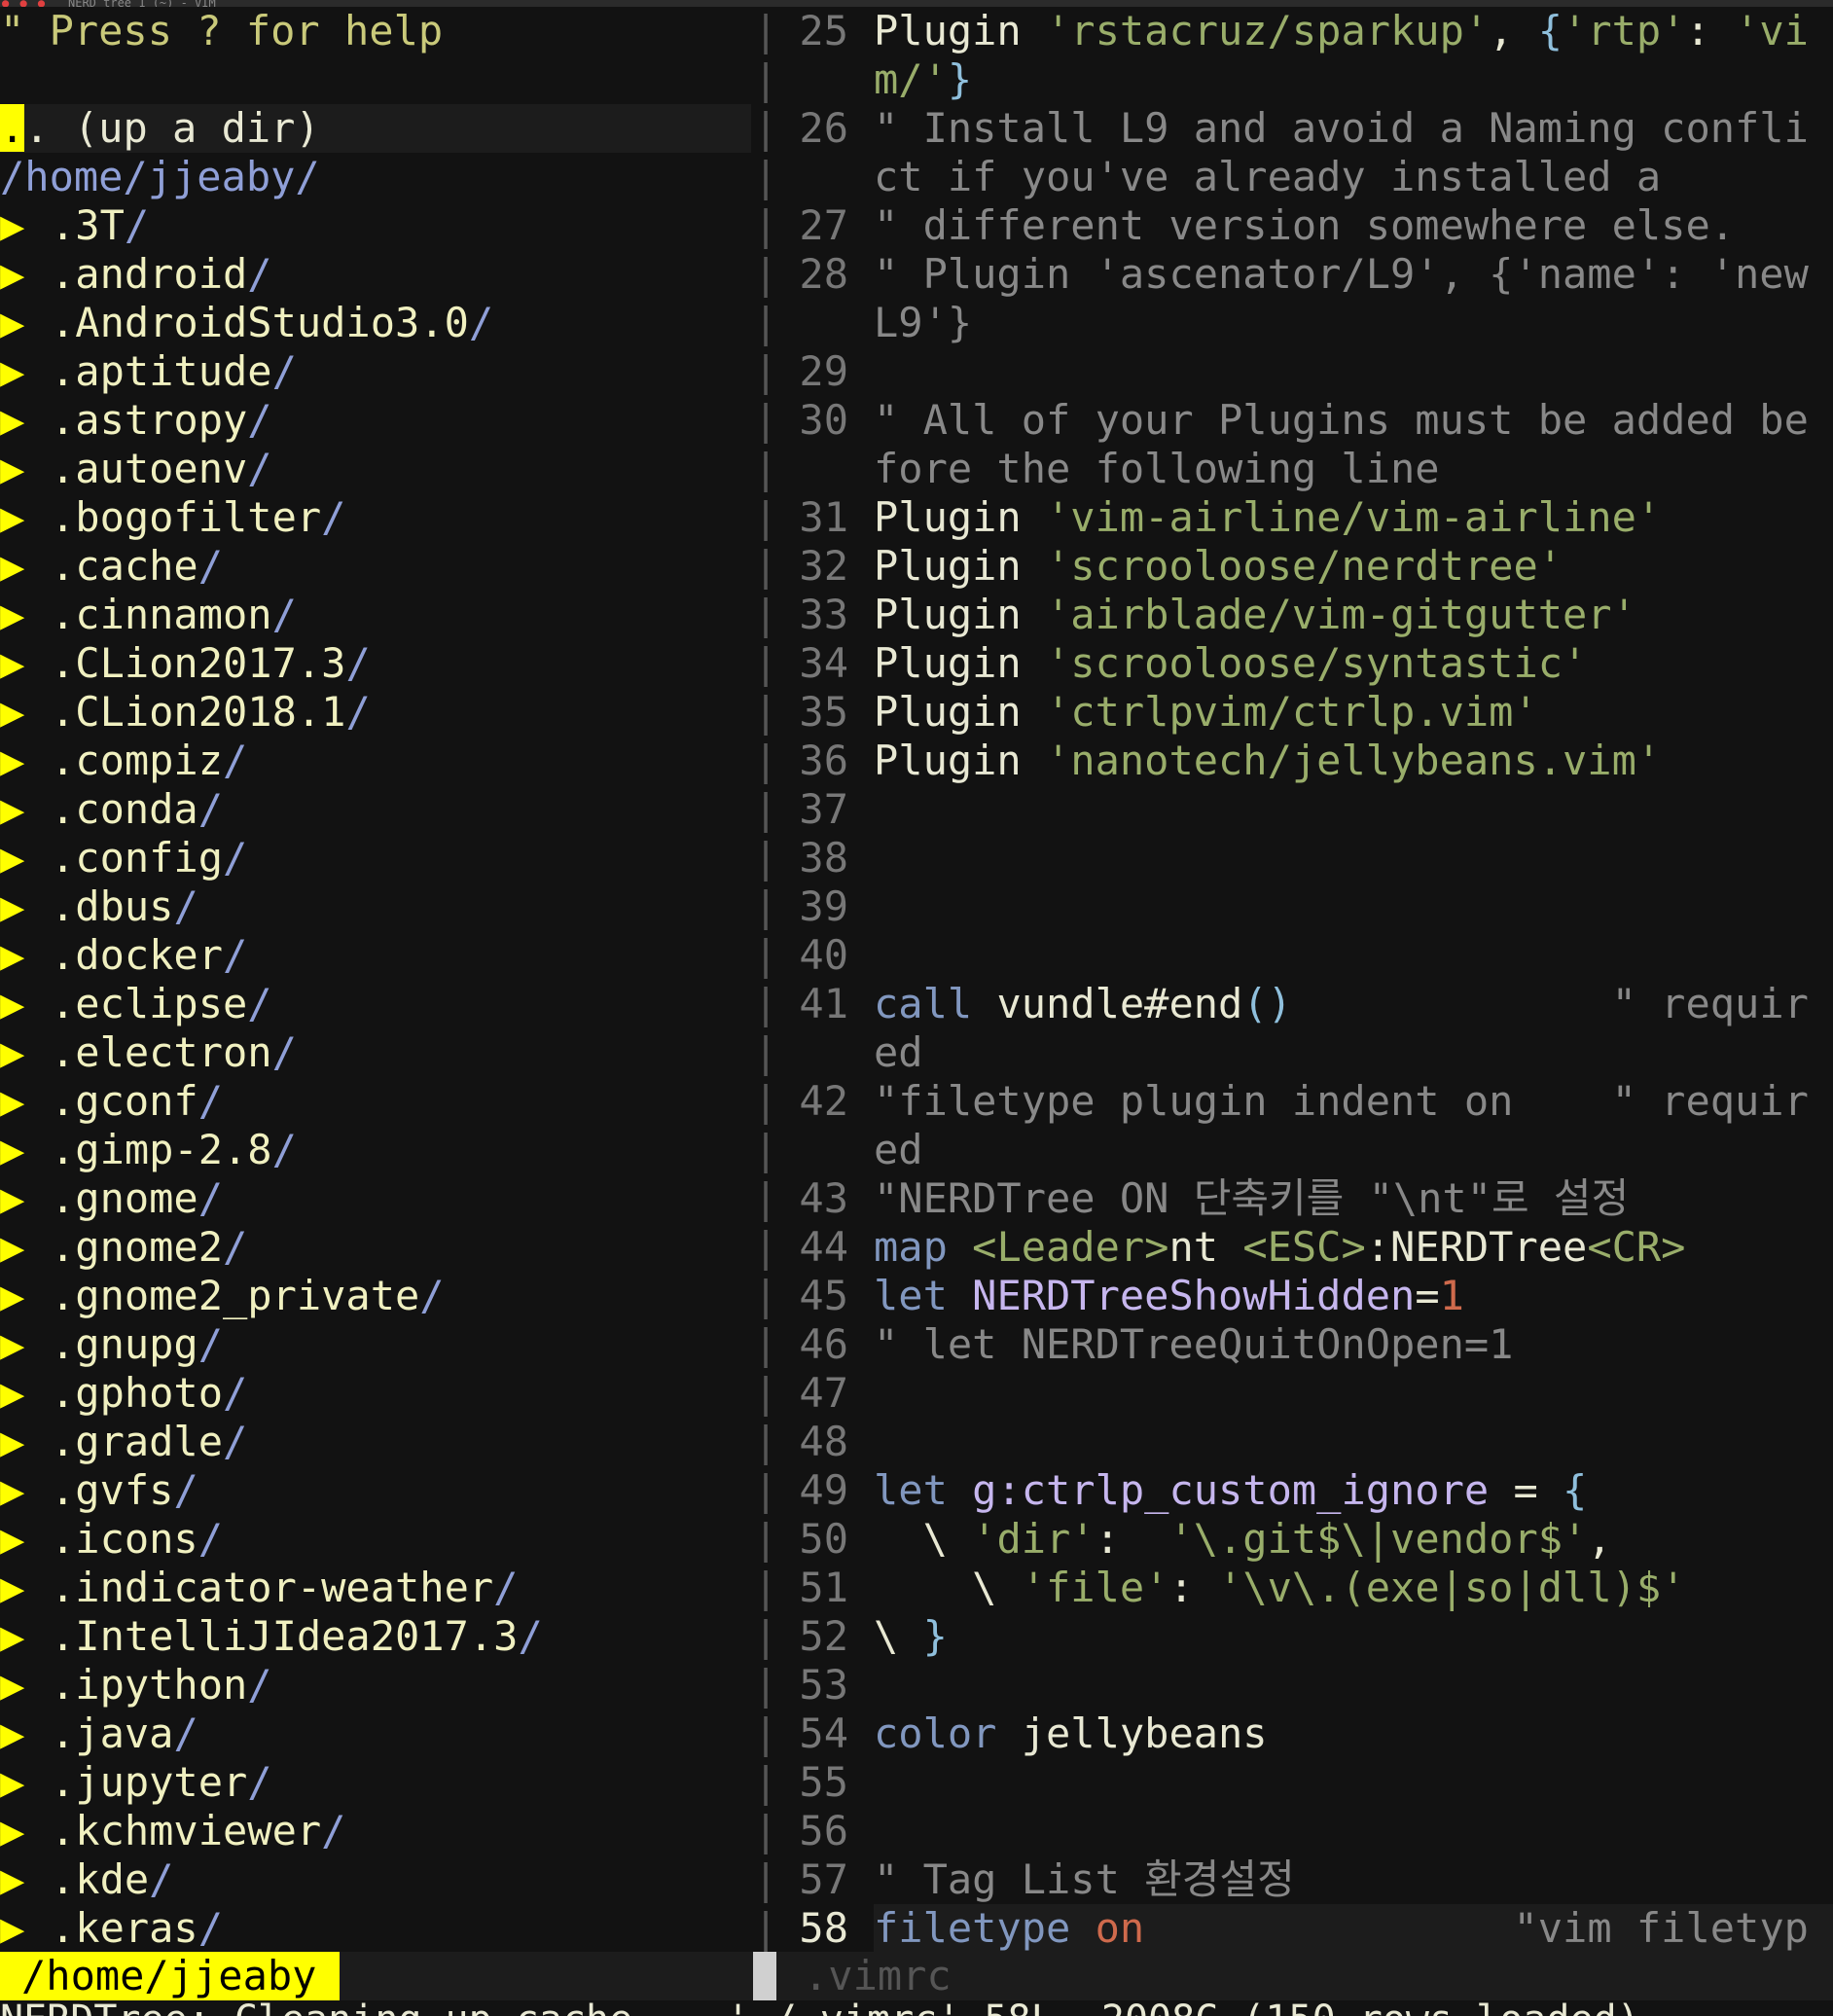  What do you see at coordinates (1305, 858) in the screenshot?
I see `code-line: 38` at bounding box center [1305, 858].